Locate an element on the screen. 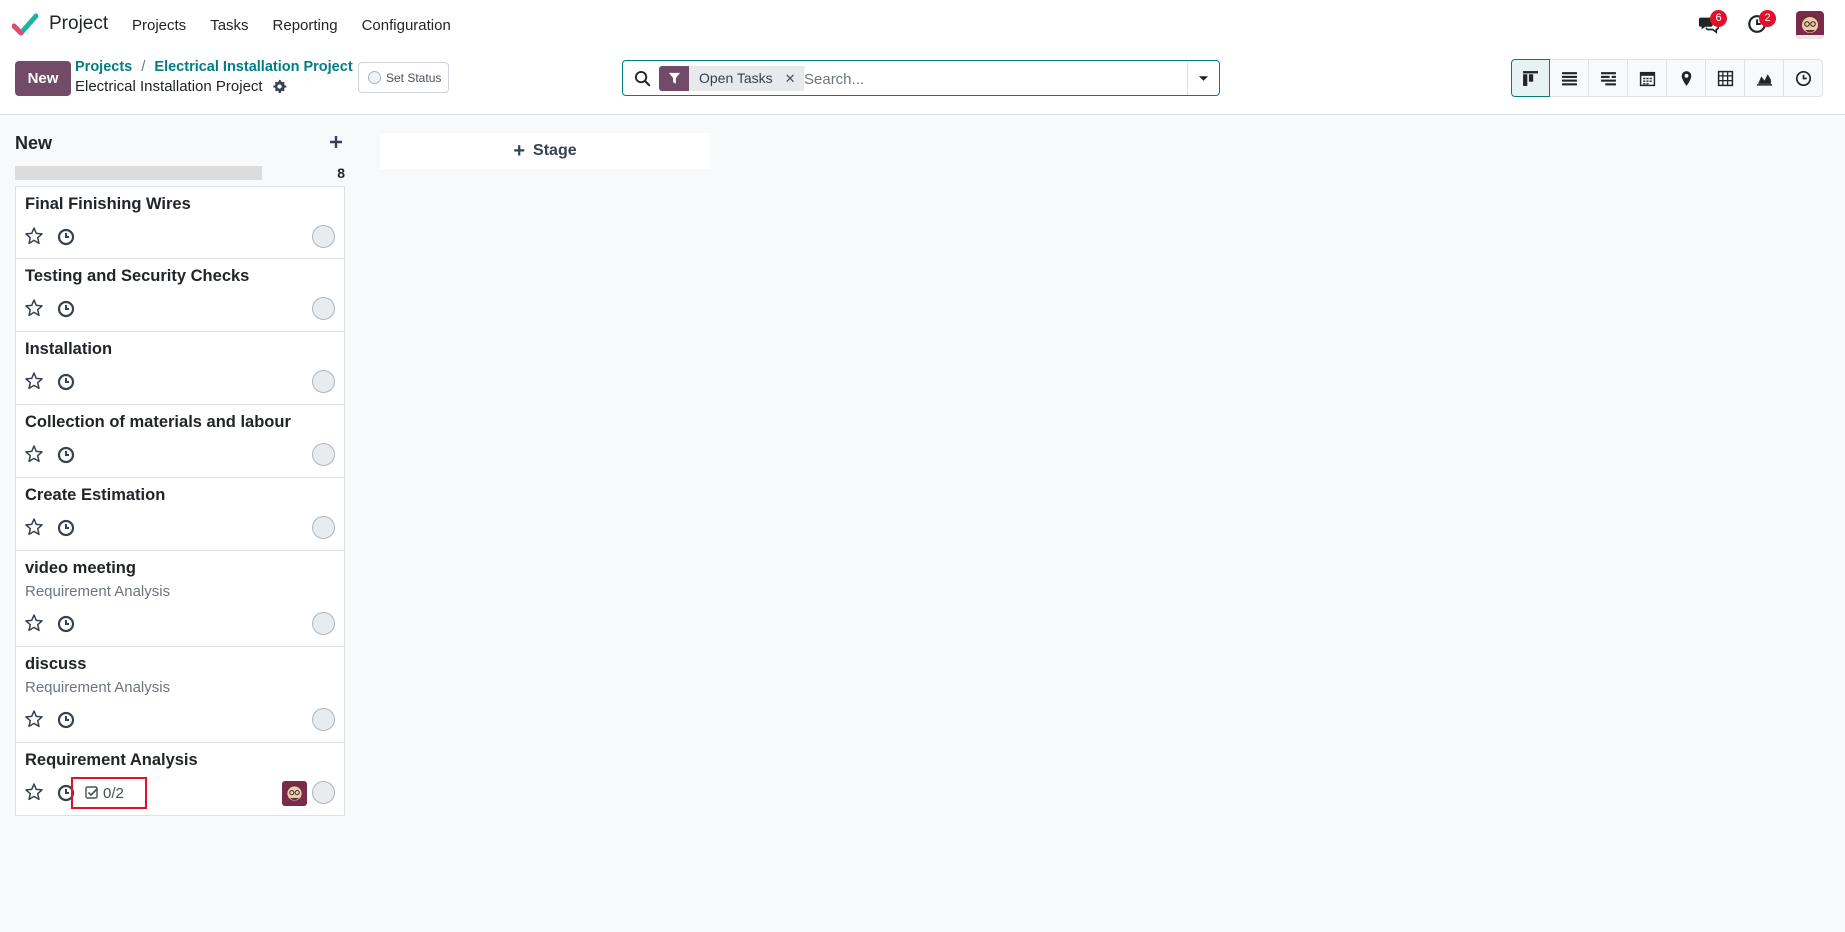 This screenshot has height=932, width=1845. task-card: Testing and Security Checks is located at coordinates (180, 295).